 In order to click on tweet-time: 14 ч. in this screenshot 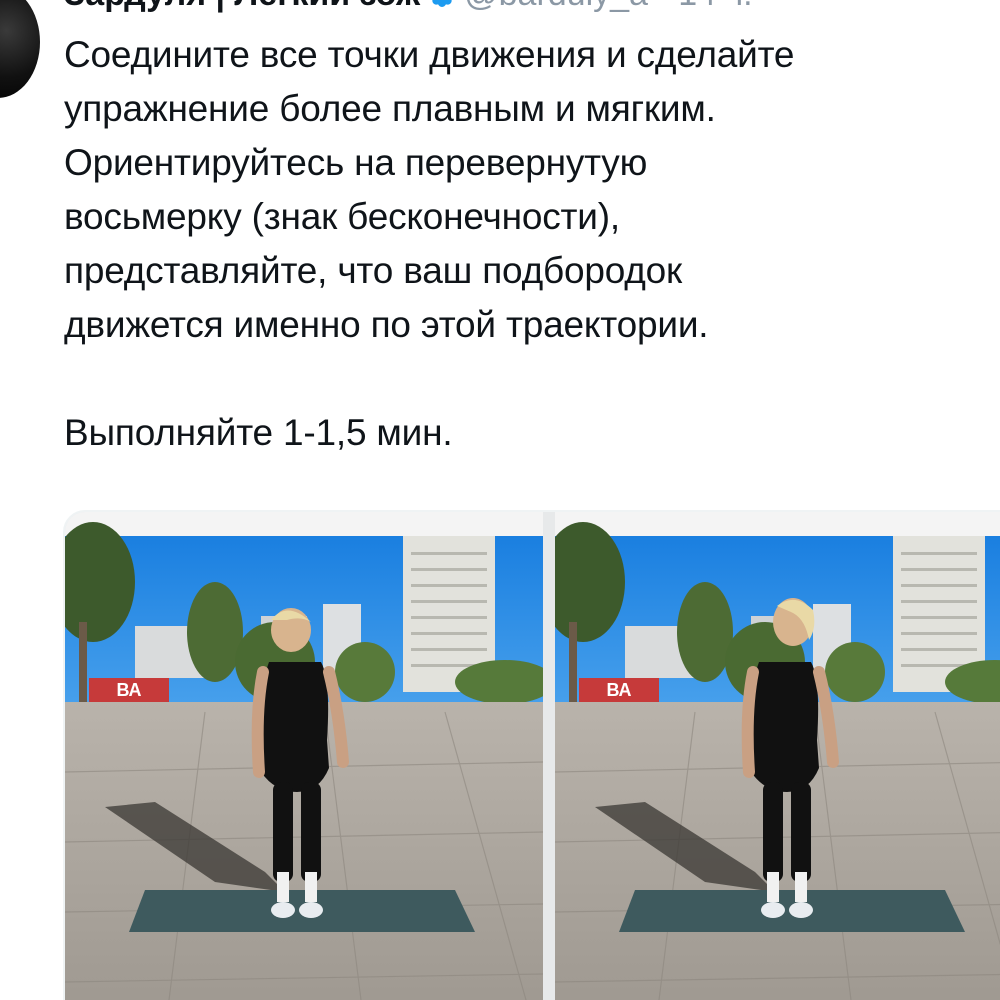, I will do `click(715, 6)`.